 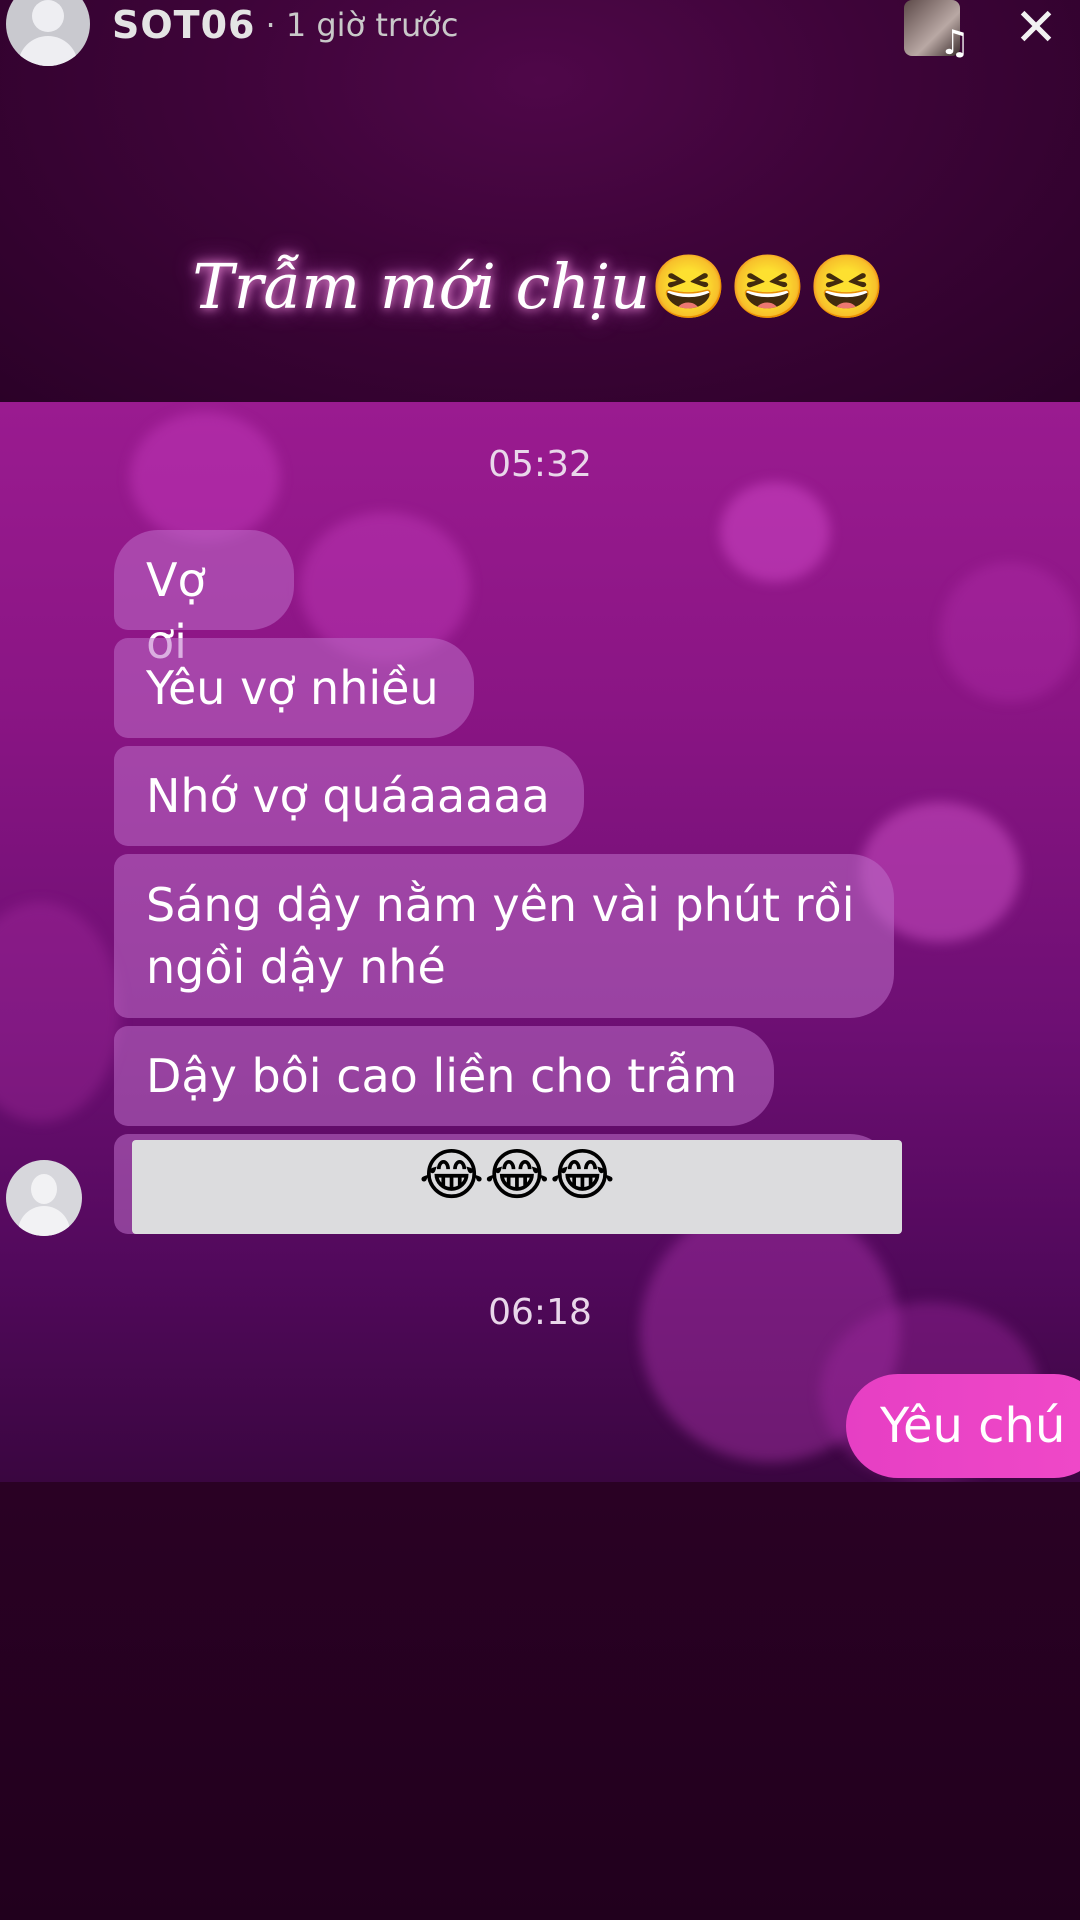 I want to click on story-header: SOT06 · 1 giờ trước, so click(x=285, y=25).